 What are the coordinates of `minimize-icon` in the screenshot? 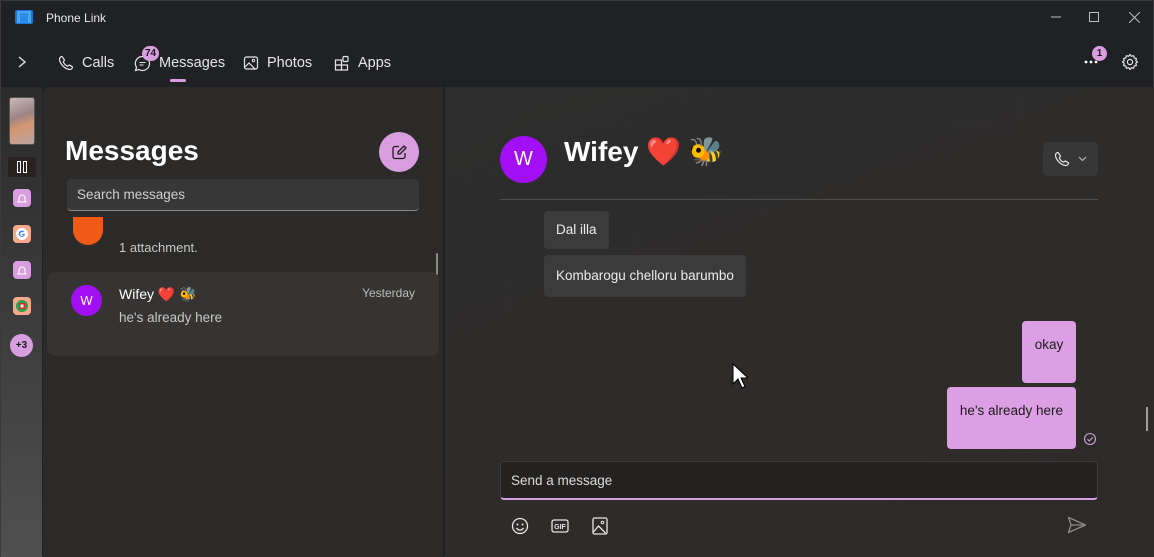 It's located at (1056, 17).